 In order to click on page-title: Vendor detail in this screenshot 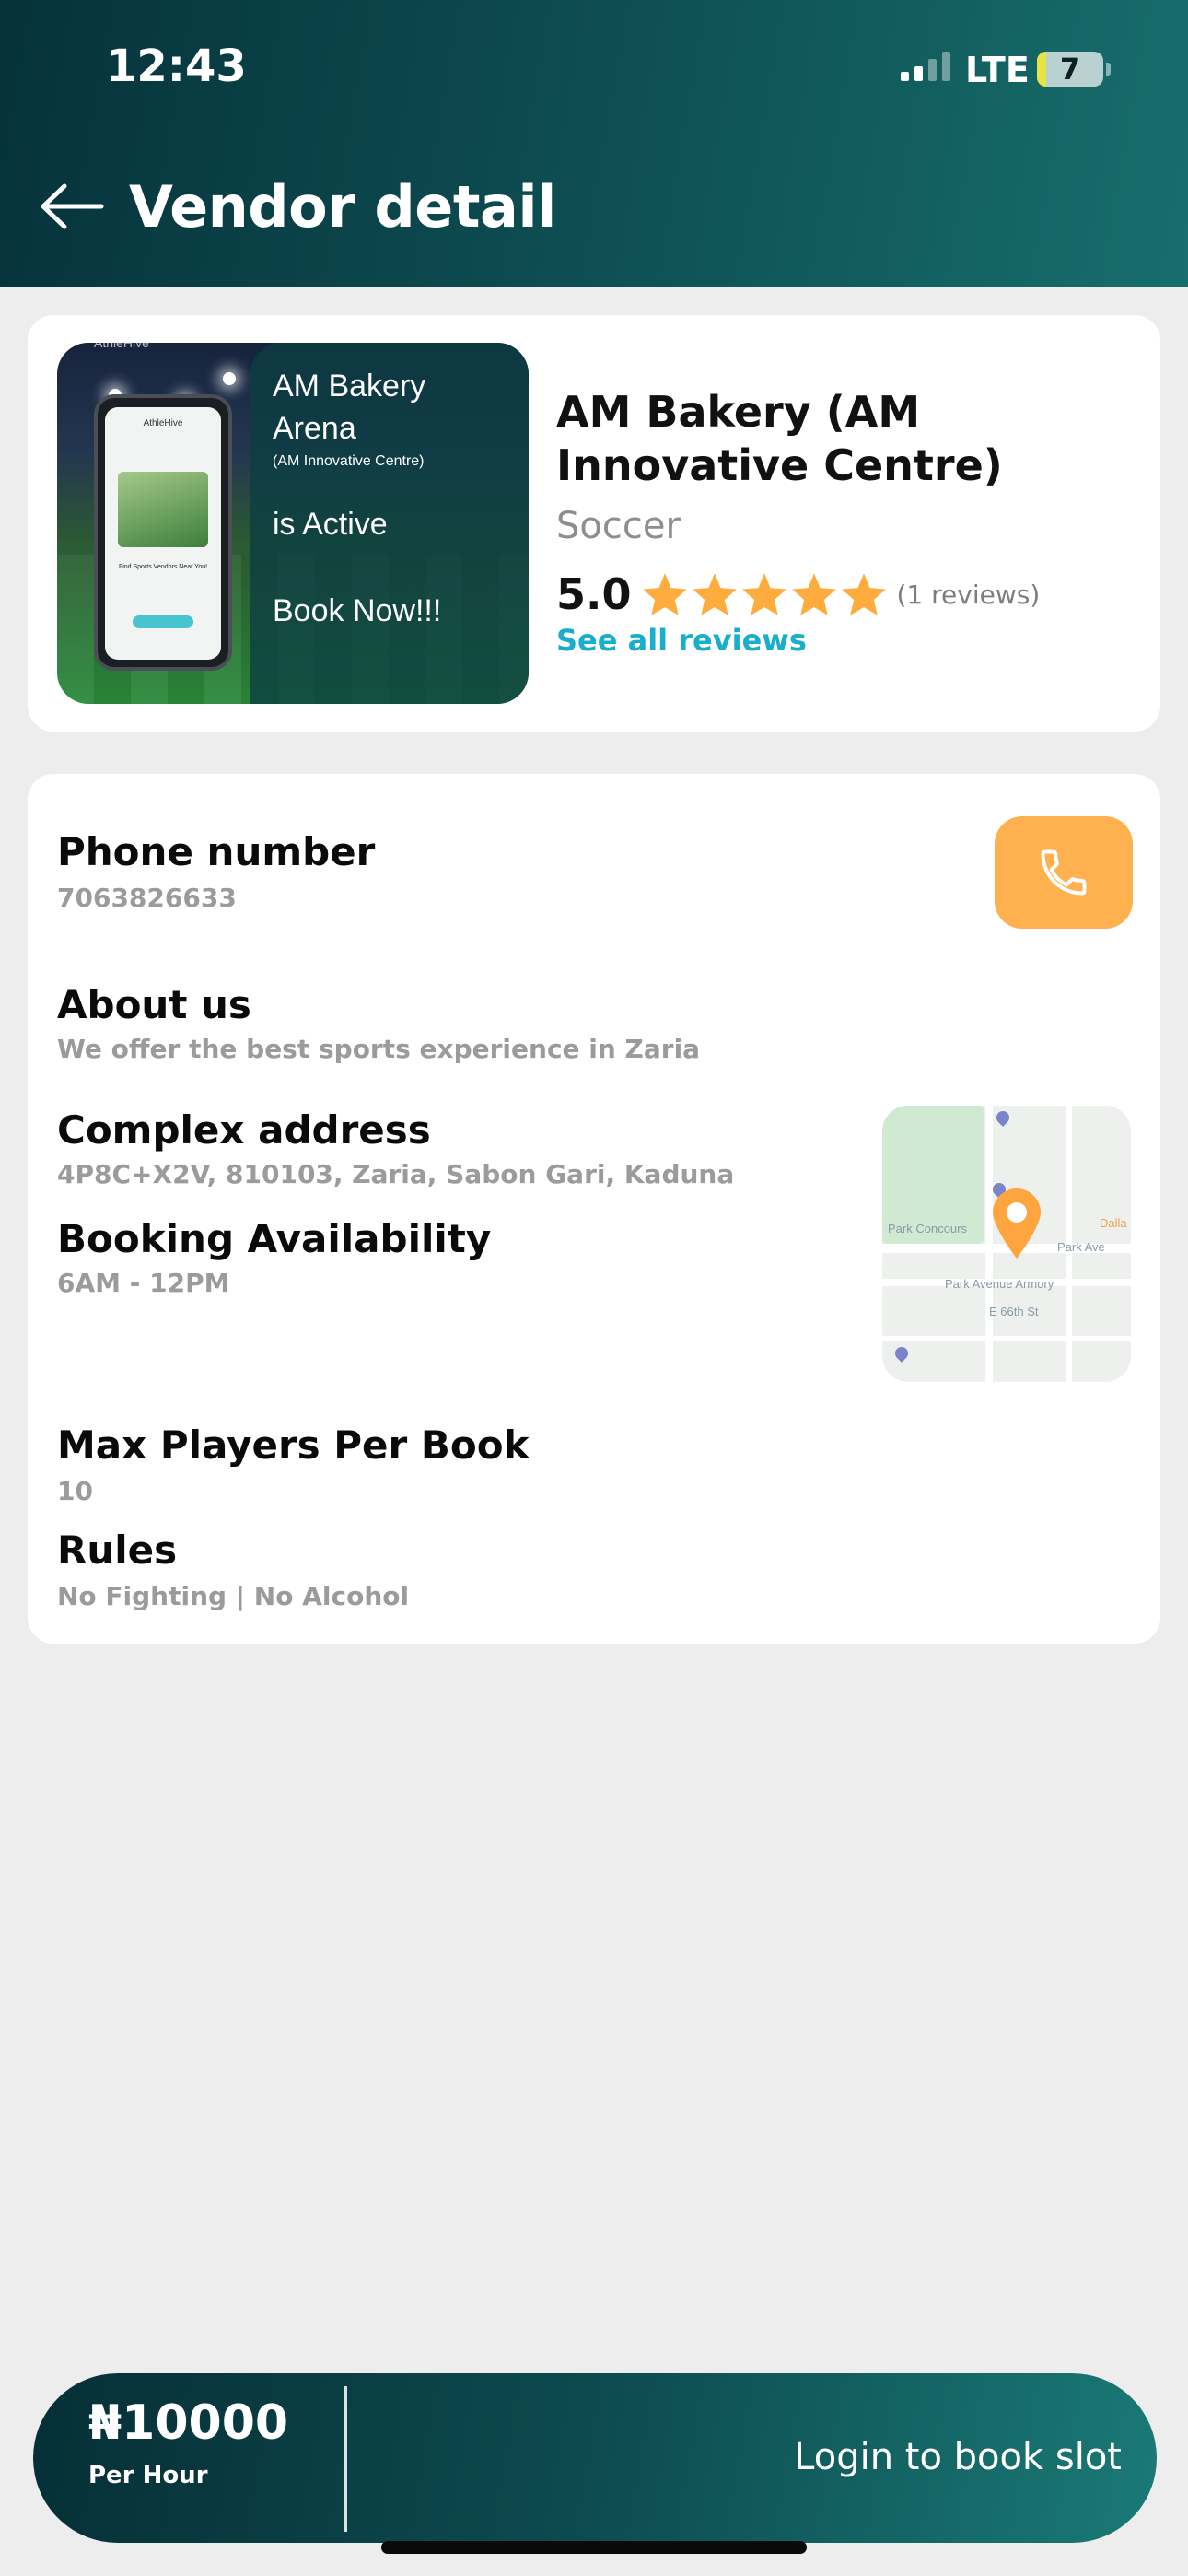, I will do `click(342, 206)`.